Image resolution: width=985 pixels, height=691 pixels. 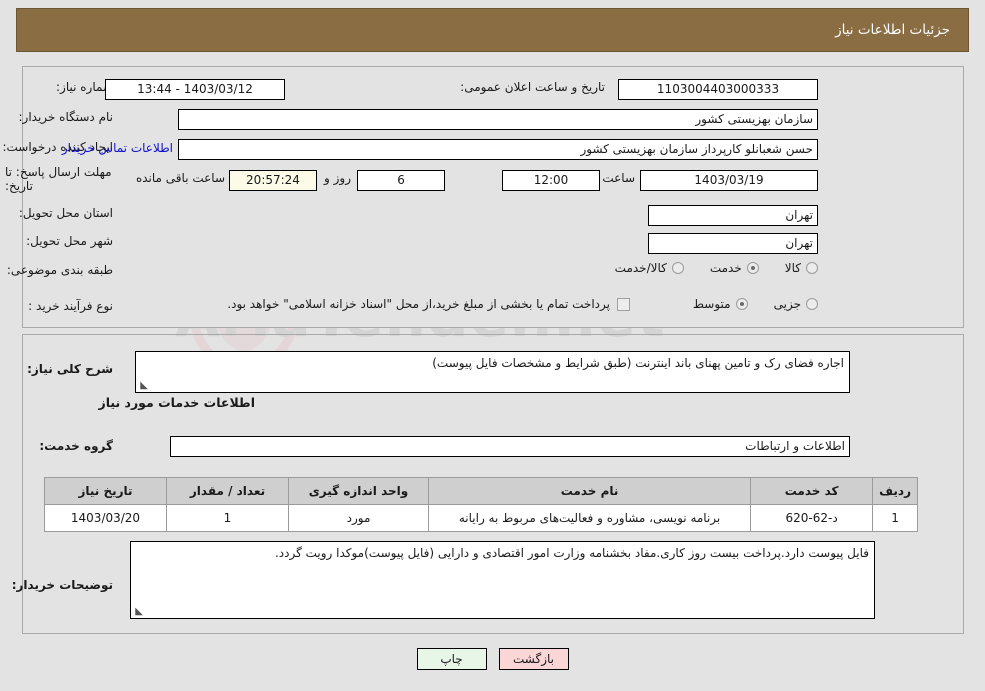 I want to click on category-option-0: کالا, so click(x=801, y=268).